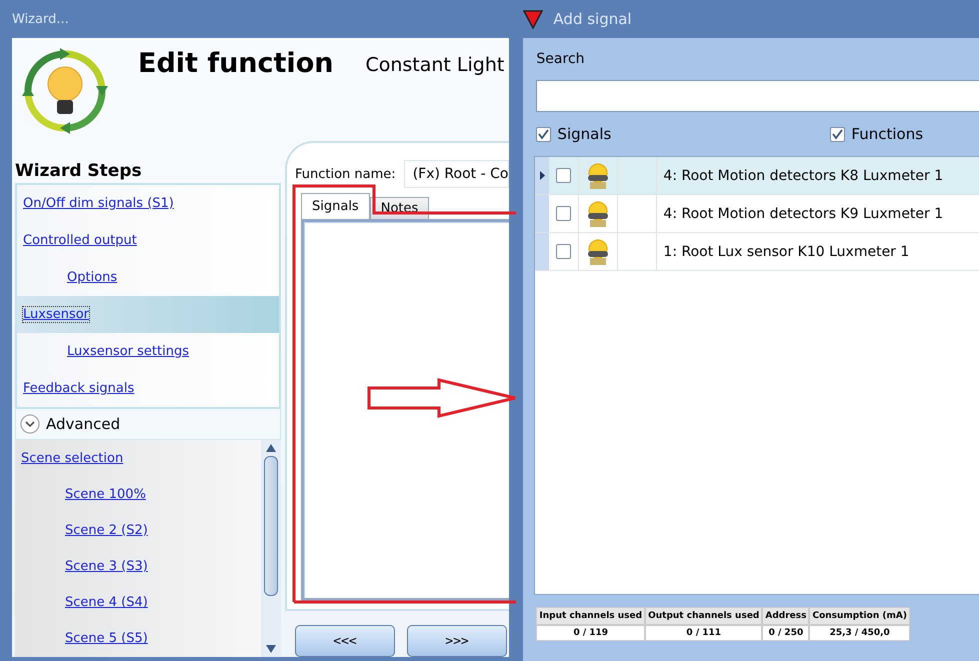  I want to click on signal-row: 4: Root Motion detectors K9 Luxmeter 1, so click(757, 214).